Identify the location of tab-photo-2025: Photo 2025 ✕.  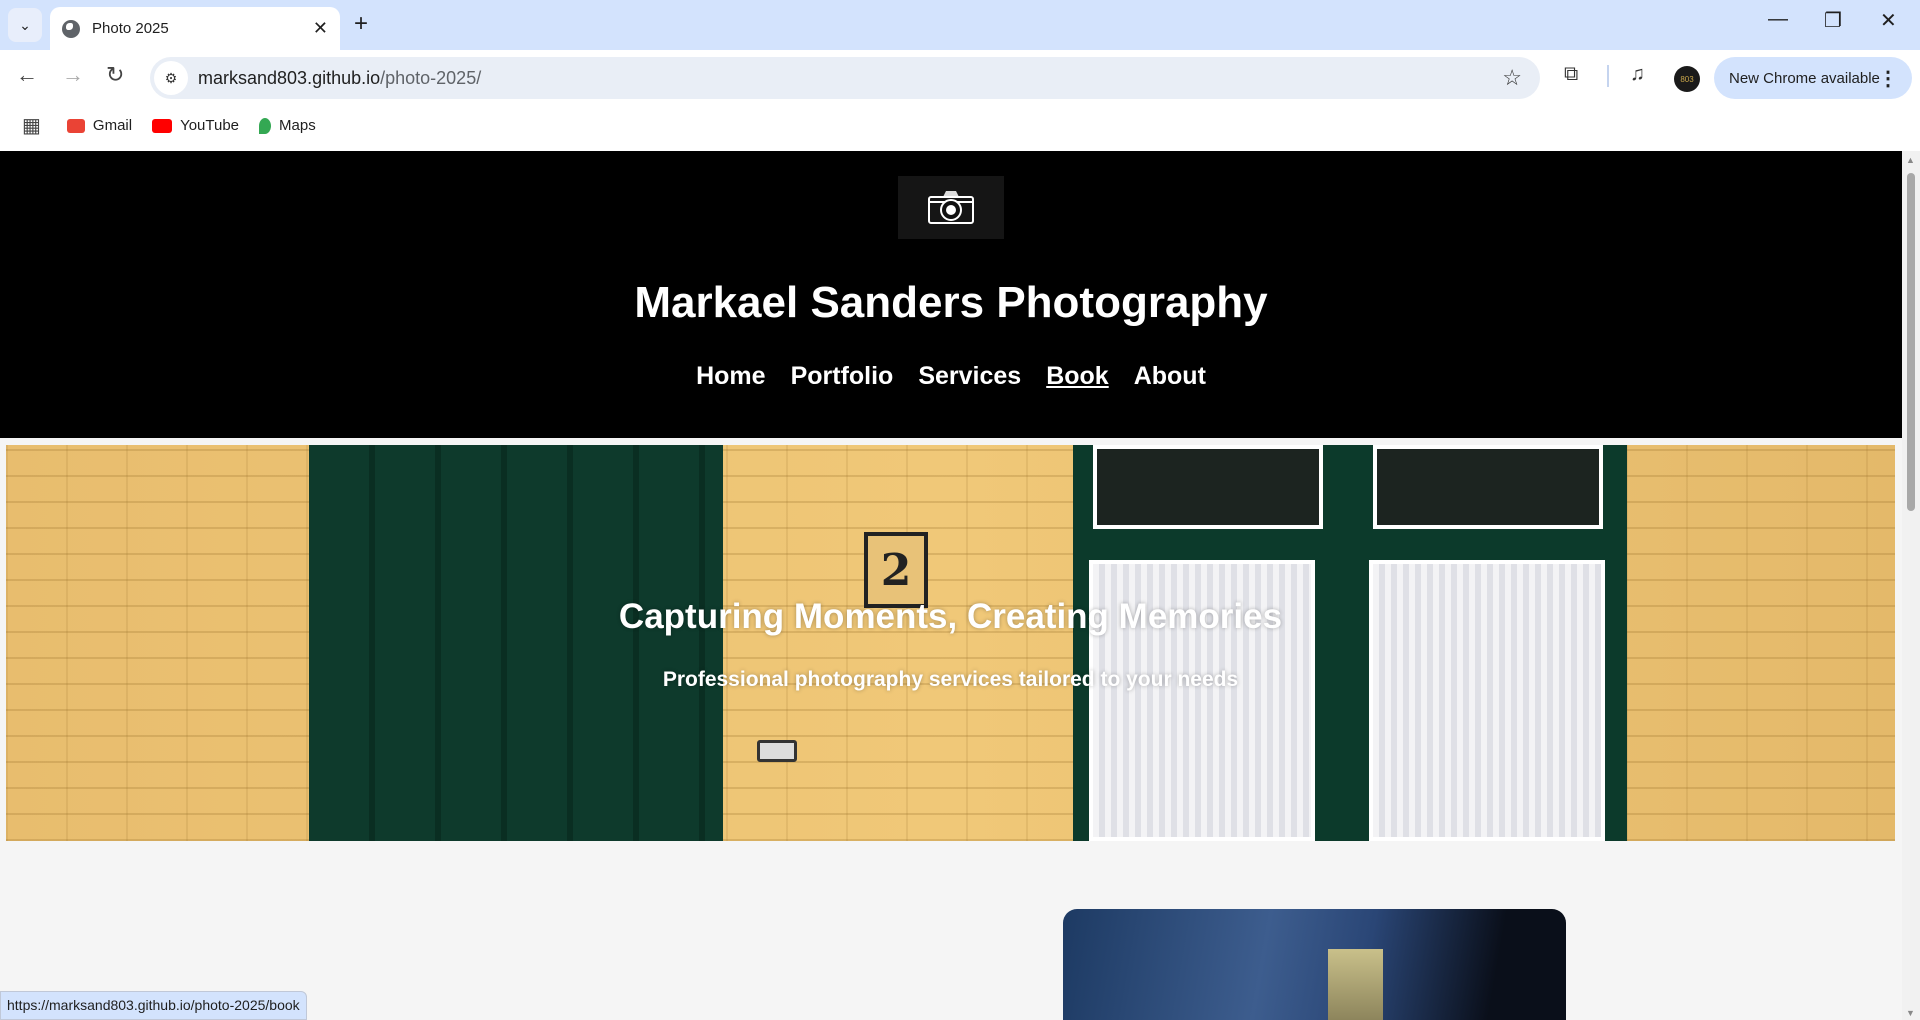
(195, 28).